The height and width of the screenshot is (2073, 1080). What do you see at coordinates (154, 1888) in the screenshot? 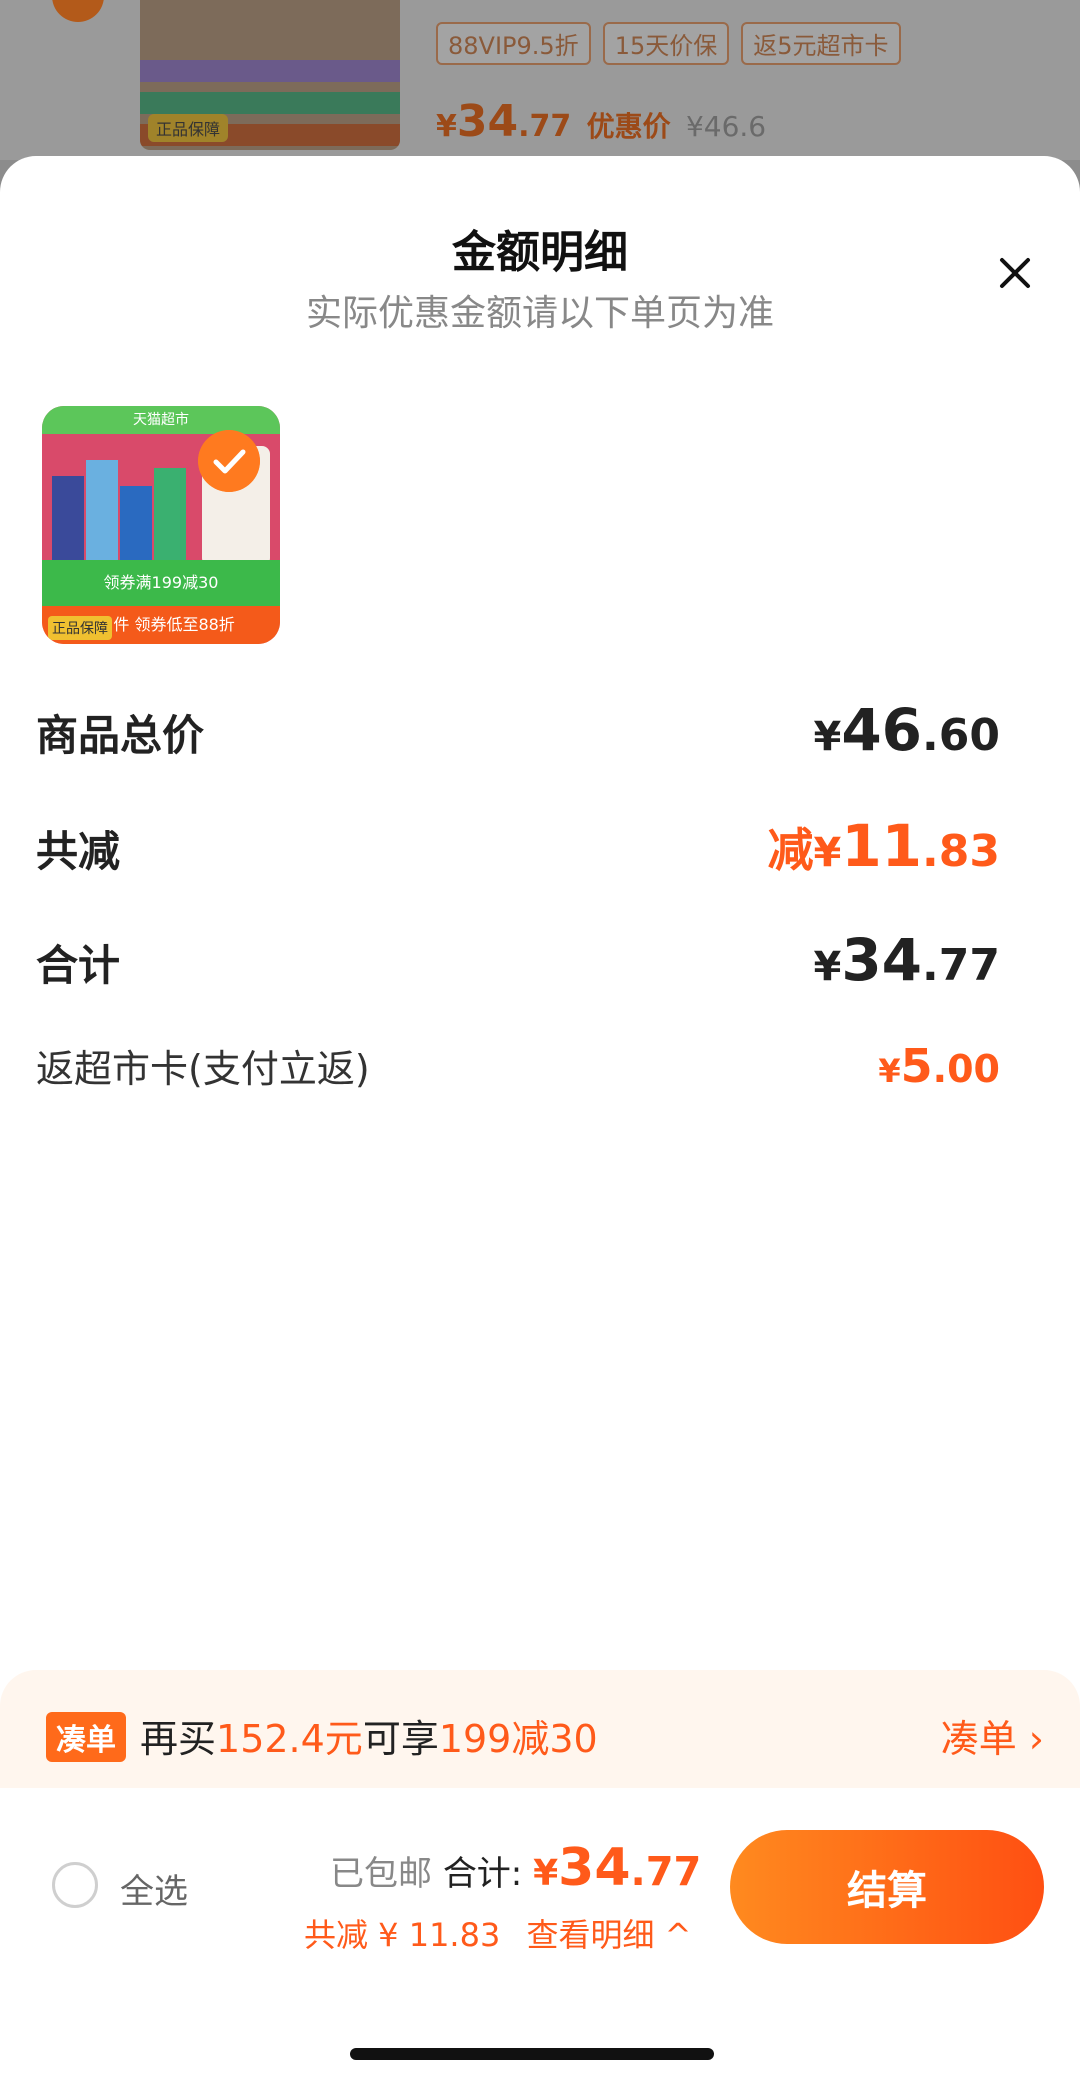
I see `select-all-label: 全选` at bounding box center [154, 1888].